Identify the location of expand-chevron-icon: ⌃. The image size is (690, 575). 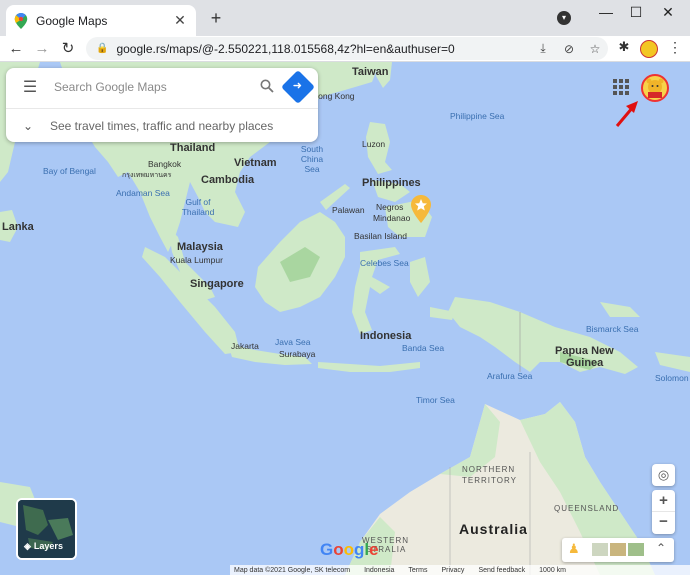
(661, 548).